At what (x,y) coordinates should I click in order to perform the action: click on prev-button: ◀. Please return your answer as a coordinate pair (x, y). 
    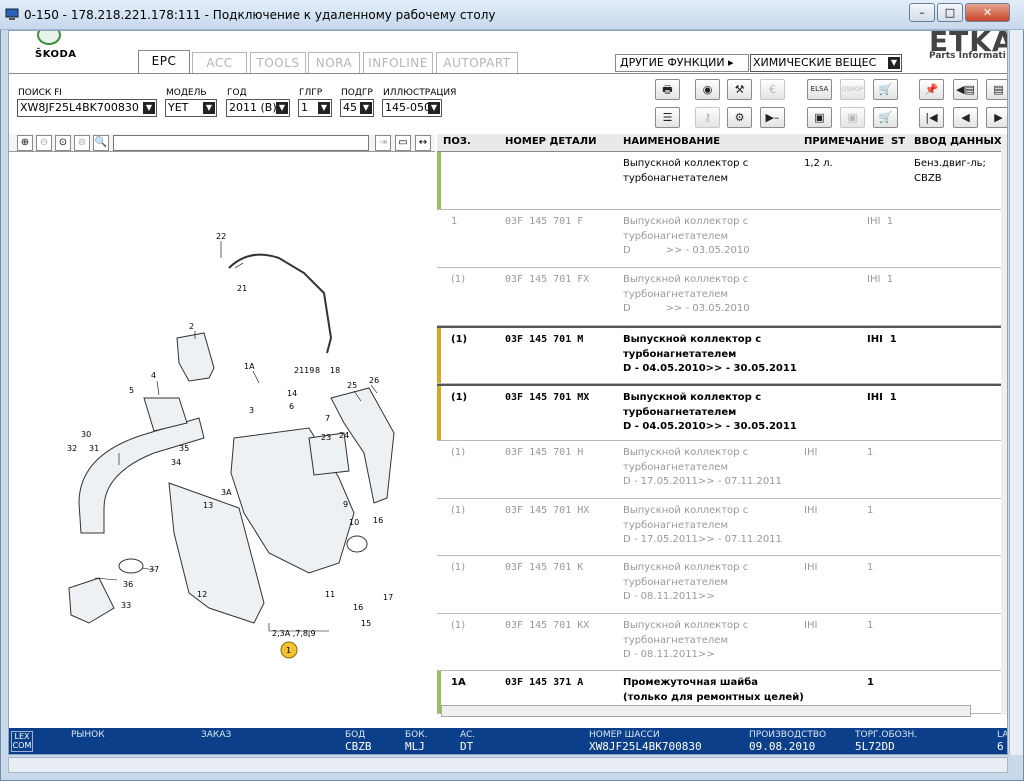
    Looking at the image, I should click on (965, 117).